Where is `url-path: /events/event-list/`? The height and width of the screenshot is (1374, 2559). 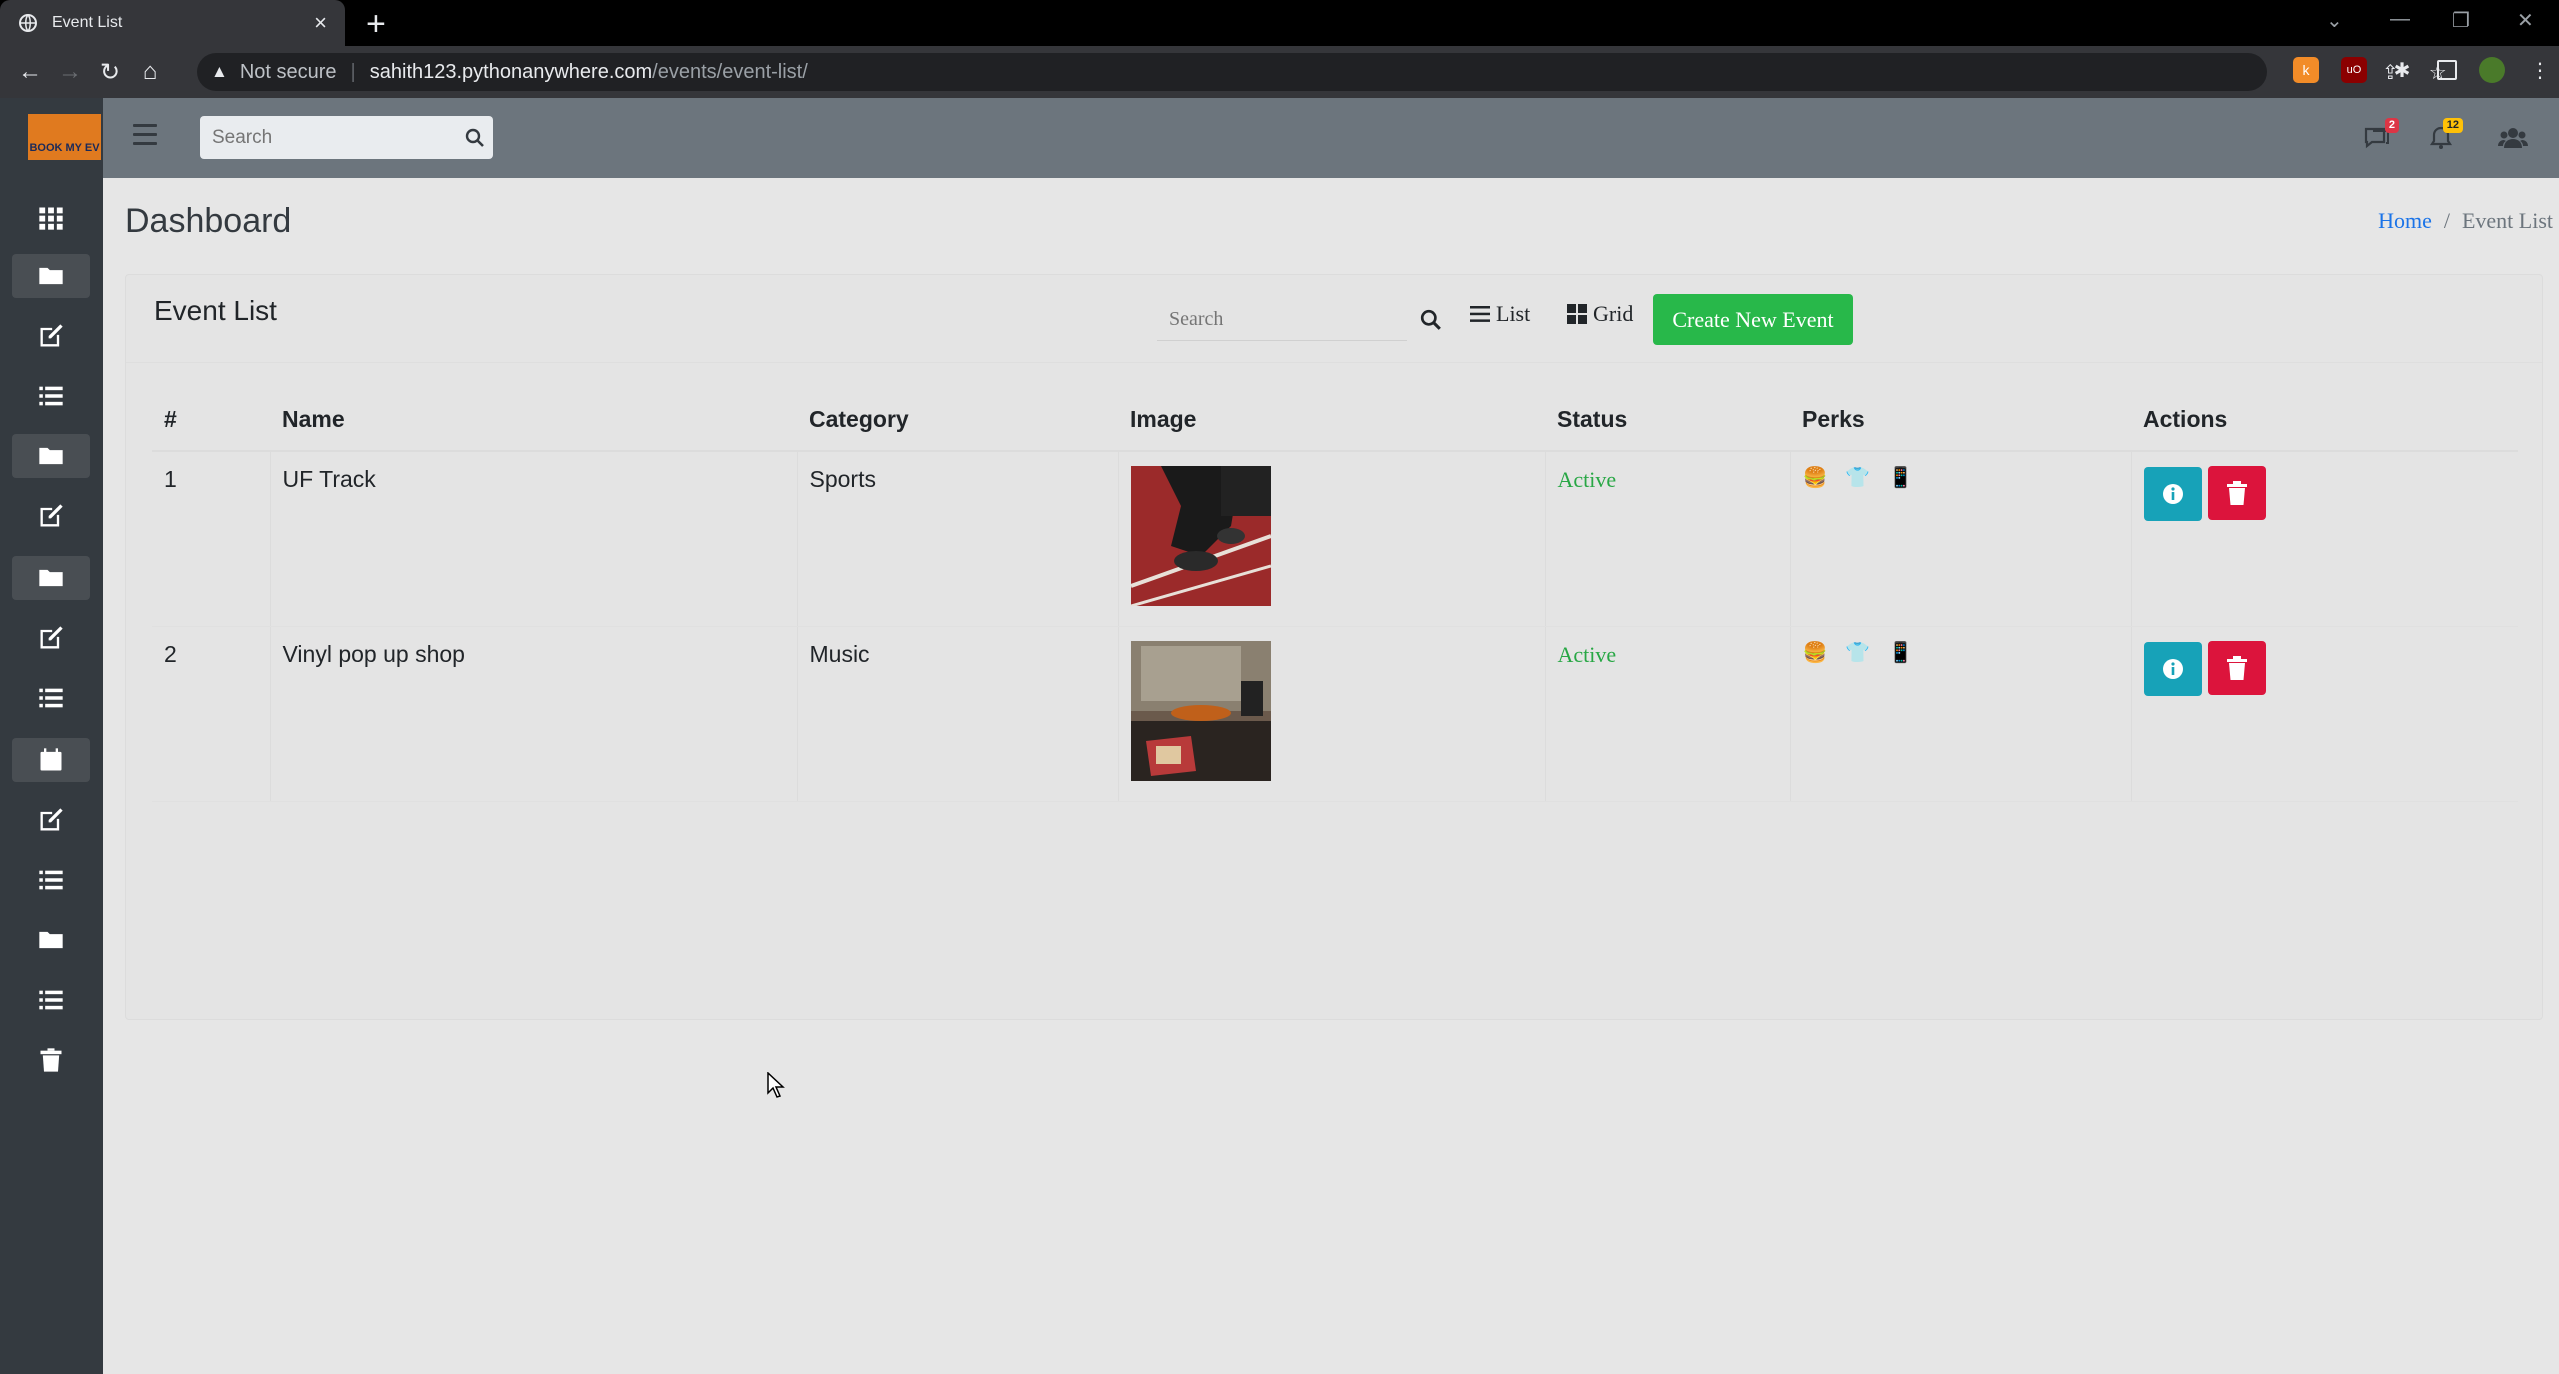
url-path: /events/event-list/ is located at coordinates (730, 71).